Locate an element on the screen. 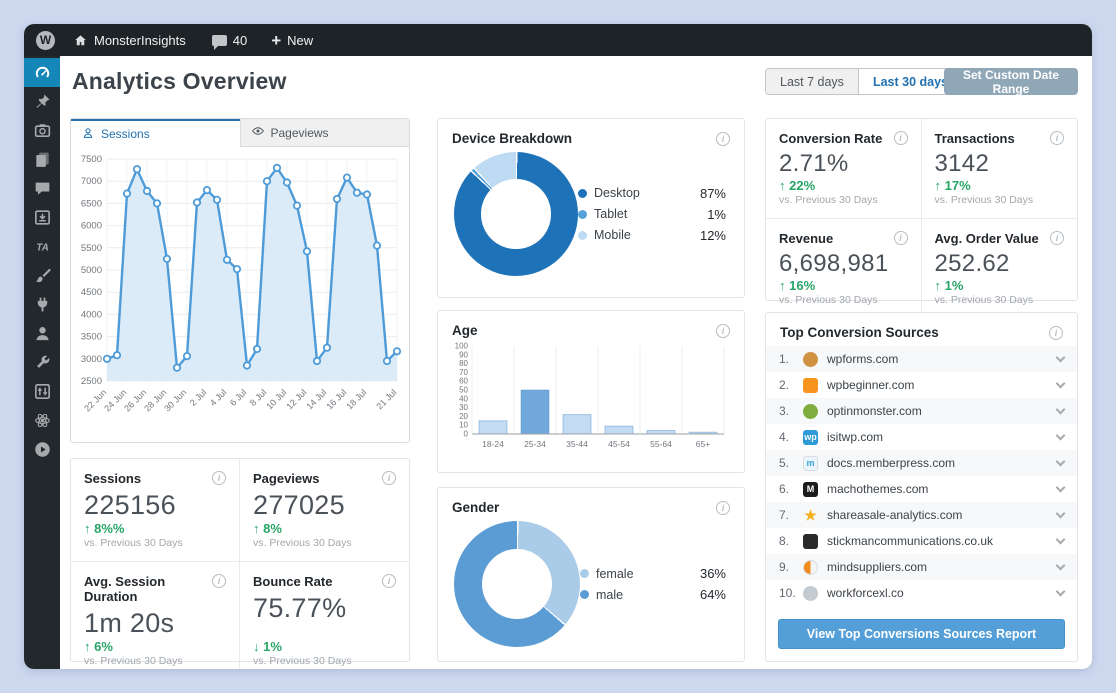  source-row-machothemes-com: 6. Mmachothemes.com is located at coordinates (921, 489).